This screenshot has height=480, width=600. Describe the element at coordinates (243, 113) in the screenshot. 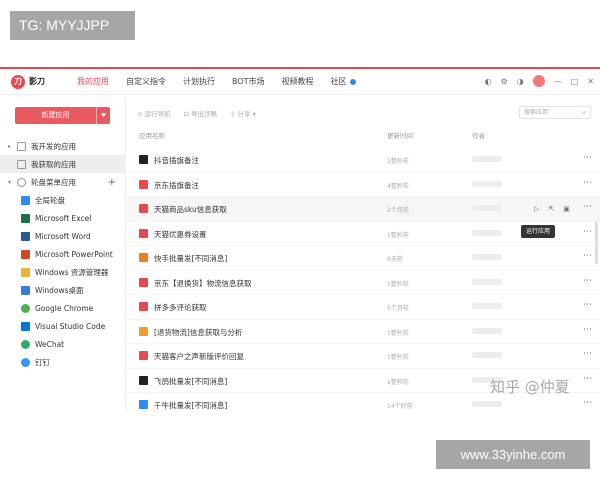

I see `share-button: ⇪ 分享 ▾` at that location.